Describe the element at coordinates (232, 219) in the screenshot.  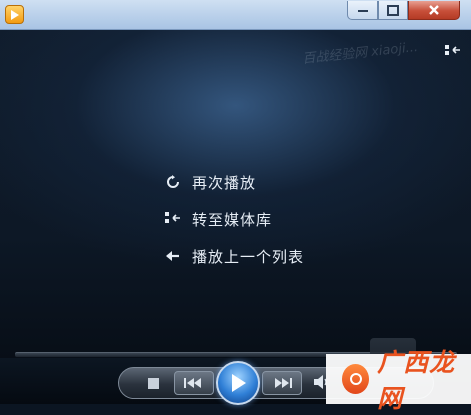
I see `menu-item-label: 转至媒体库` at that location.